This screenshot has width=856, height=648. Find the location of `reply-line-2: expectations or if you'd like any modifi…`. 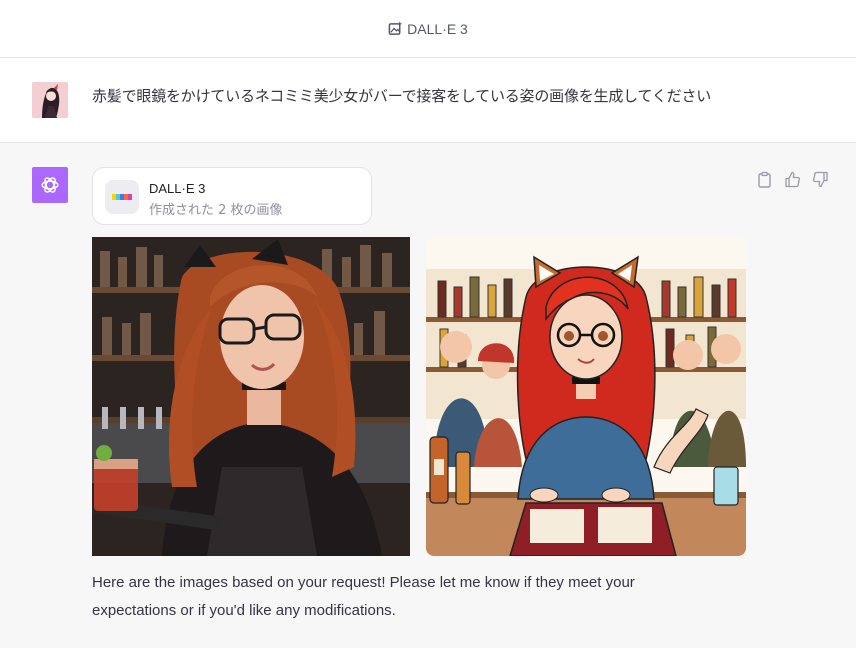

reply-line-2: expectations or if you'd like any modifi… is located at coordinates (244, 610).